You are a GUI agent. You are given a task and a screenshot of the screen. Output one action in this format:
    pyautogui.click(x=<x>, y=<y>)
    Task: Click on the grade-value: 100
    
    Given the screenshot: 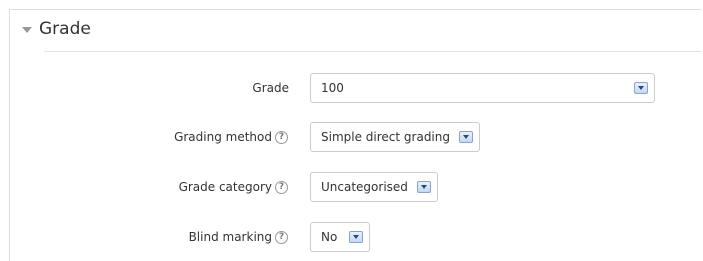 What is the action you would take?
    pyautogui.click(x=332, y=88)
    